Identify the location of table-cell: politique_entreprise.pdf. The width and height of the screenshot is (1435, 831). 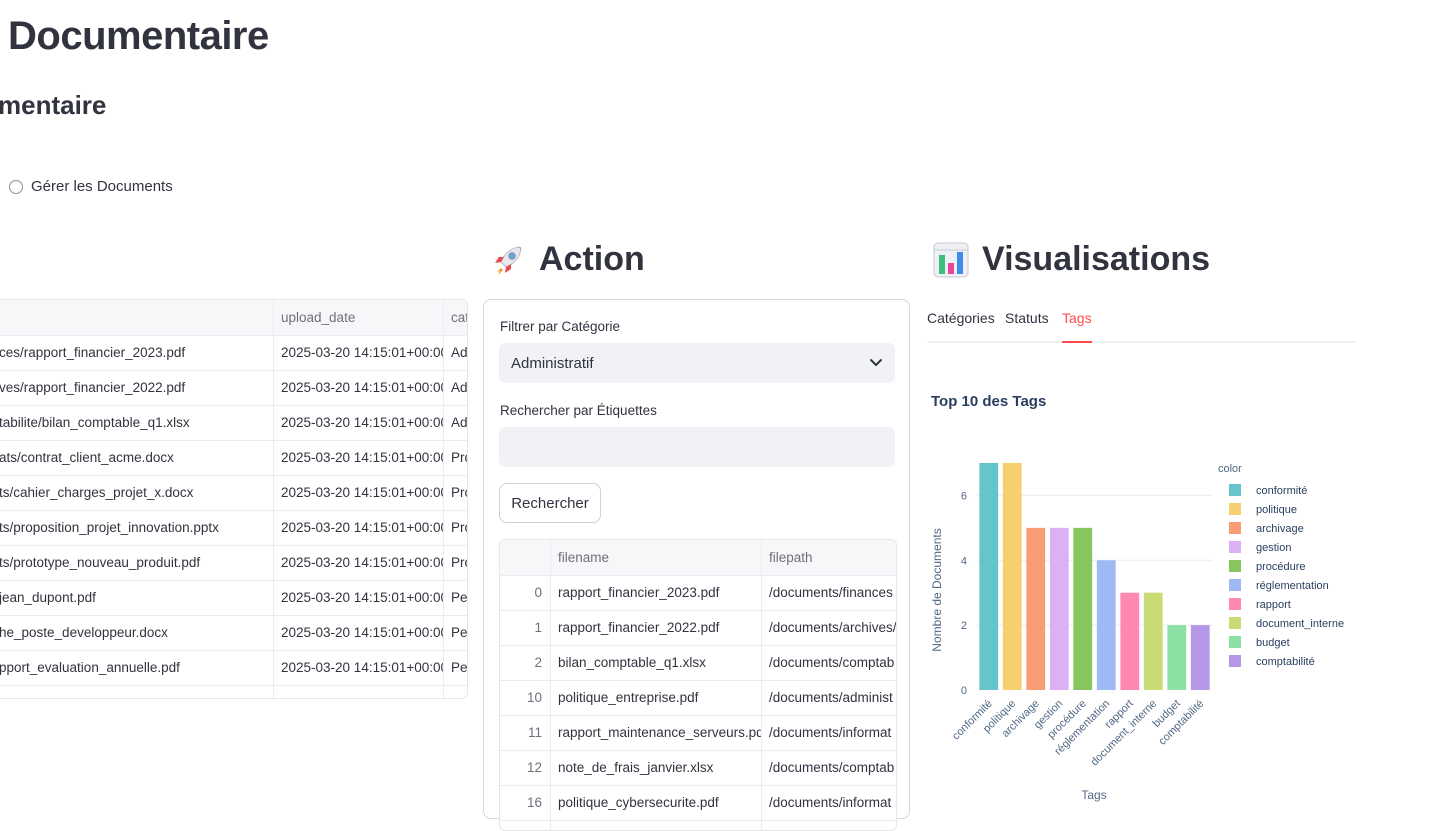
(628, 697).